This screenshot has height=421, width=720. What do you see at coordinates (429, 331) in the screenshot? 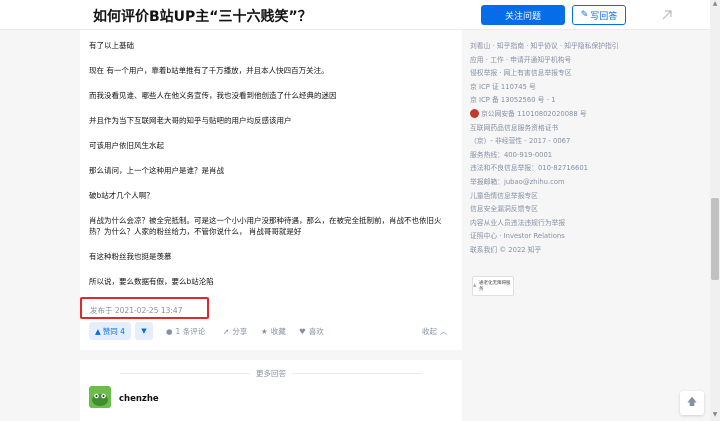
I see `collapse-label: 收起` at bounding box center [429, 331].